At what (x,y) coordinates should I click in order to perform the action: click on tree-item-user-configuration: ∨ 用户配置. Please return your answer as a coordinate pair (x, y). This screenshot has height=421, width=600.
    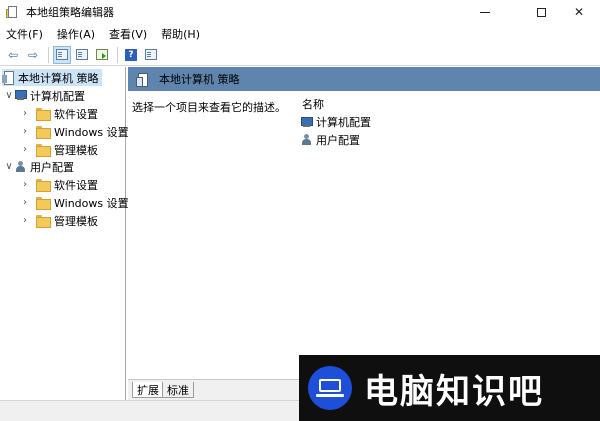
    Looking at the image, I should click on (39, 166).